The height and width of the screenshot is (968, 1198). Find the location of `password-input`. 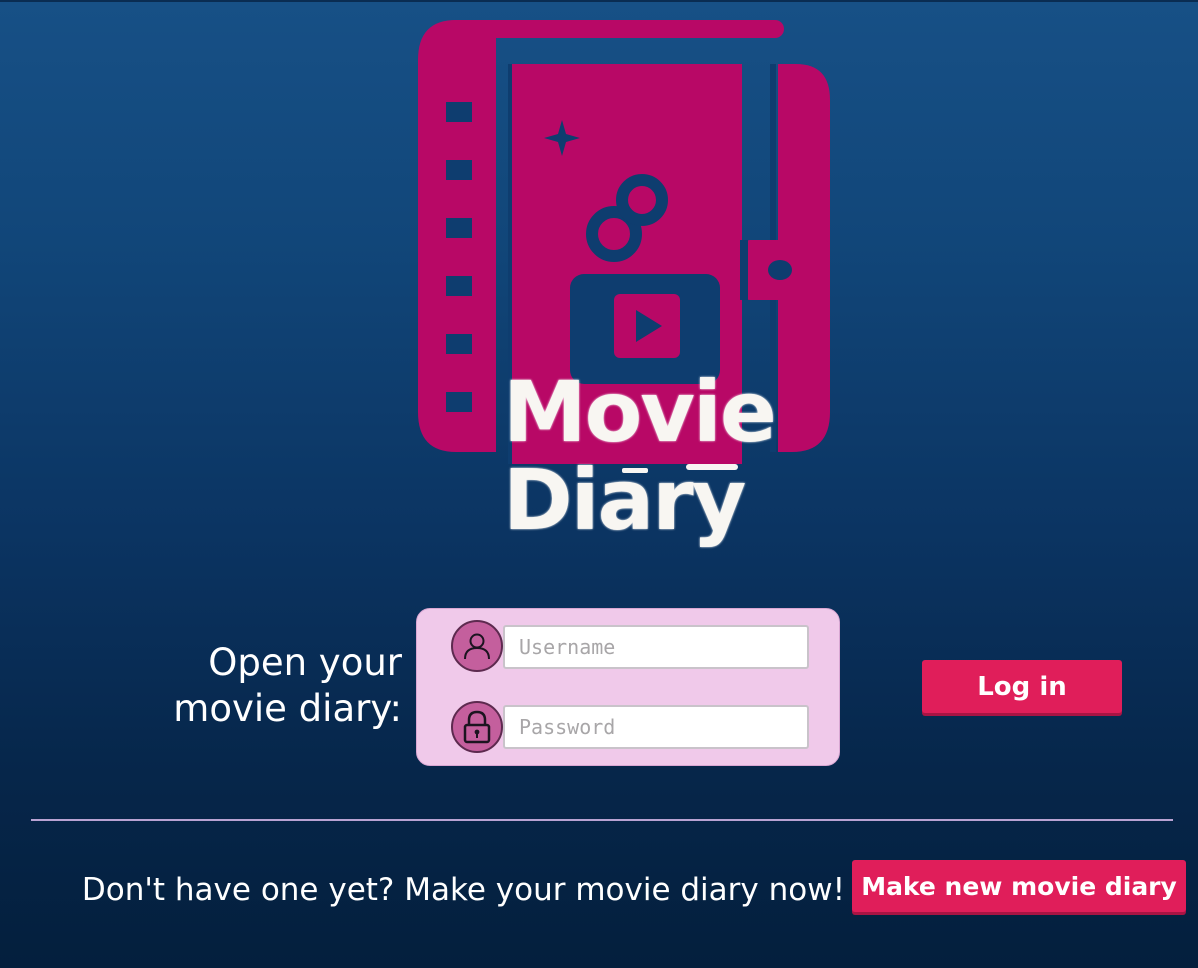

password-input is located at coordinates (656, 727).